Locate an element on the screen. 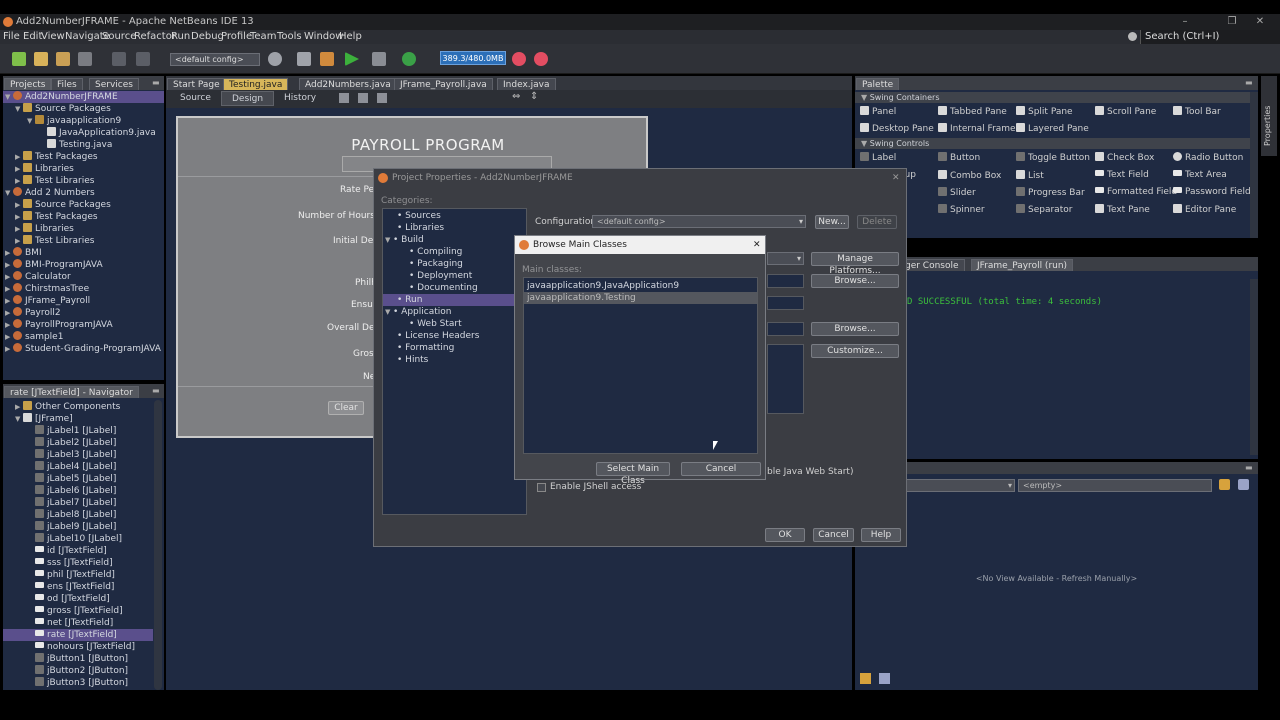 The width and height of the screenshot is (1280, 720). clear-button: Clear is located at coordinates (346, 408).